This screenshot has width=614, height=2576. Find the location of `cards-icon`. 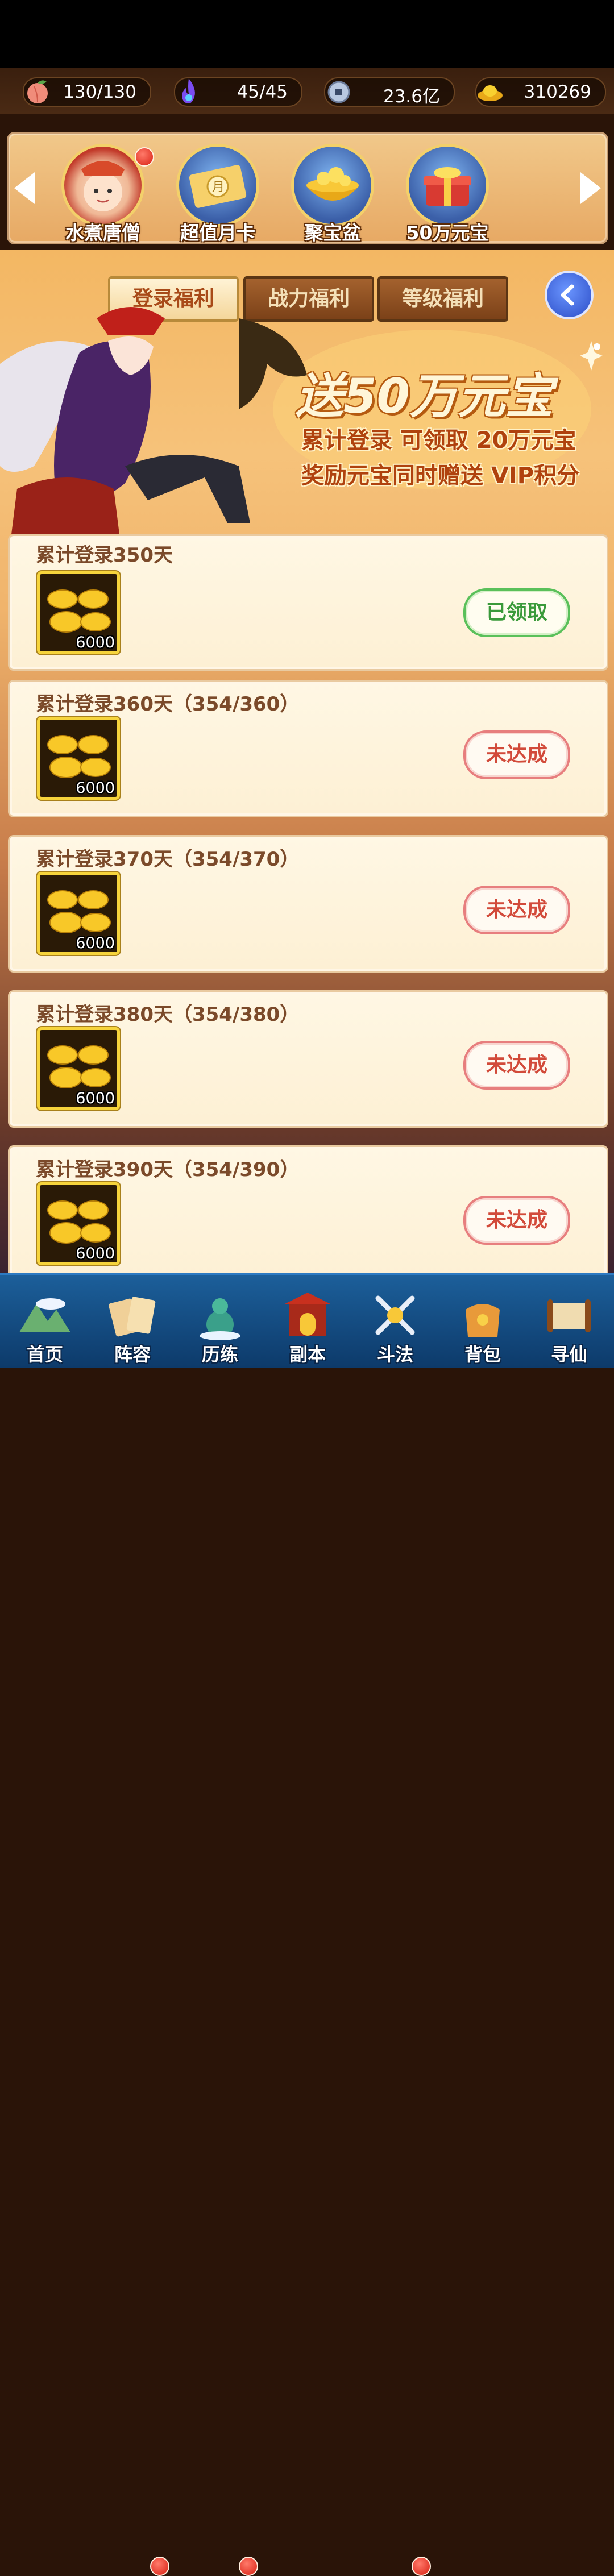

cards-icon is located at coordinates (132, 1317).